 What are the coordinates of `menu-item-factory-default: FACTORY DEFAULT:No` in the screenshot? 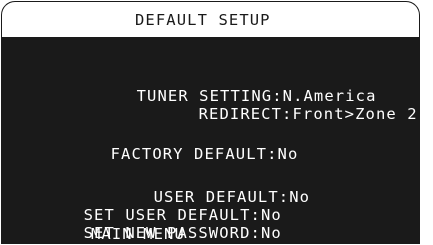 It's located at (173, 145).